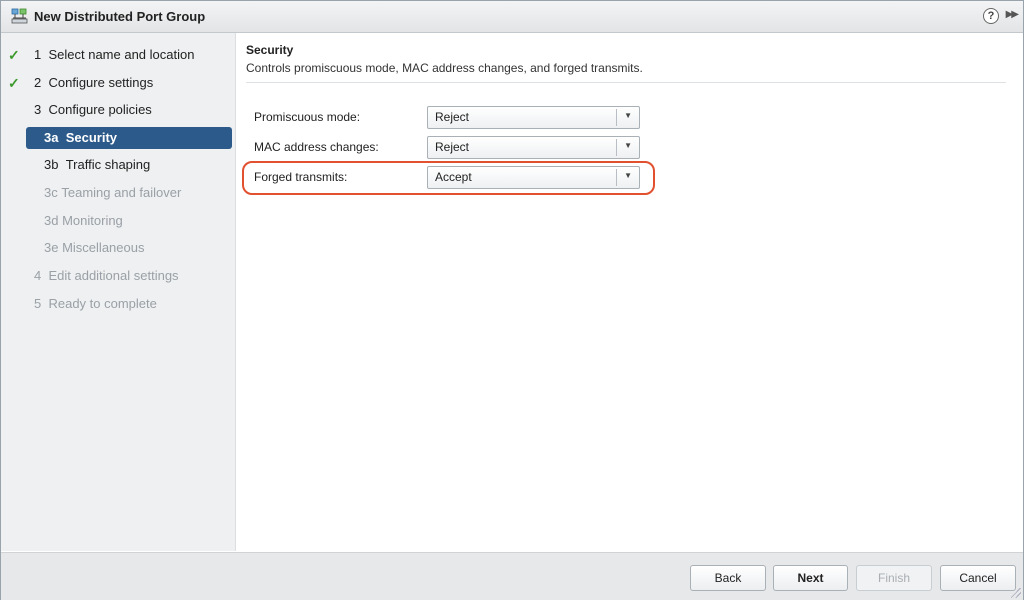 This screenshot has width=1024, height=600. What do you see at coordinates (1012, 14) in the screenshot?
I see `expand-icon: ▶▶` at bounding box center [1012, 14].